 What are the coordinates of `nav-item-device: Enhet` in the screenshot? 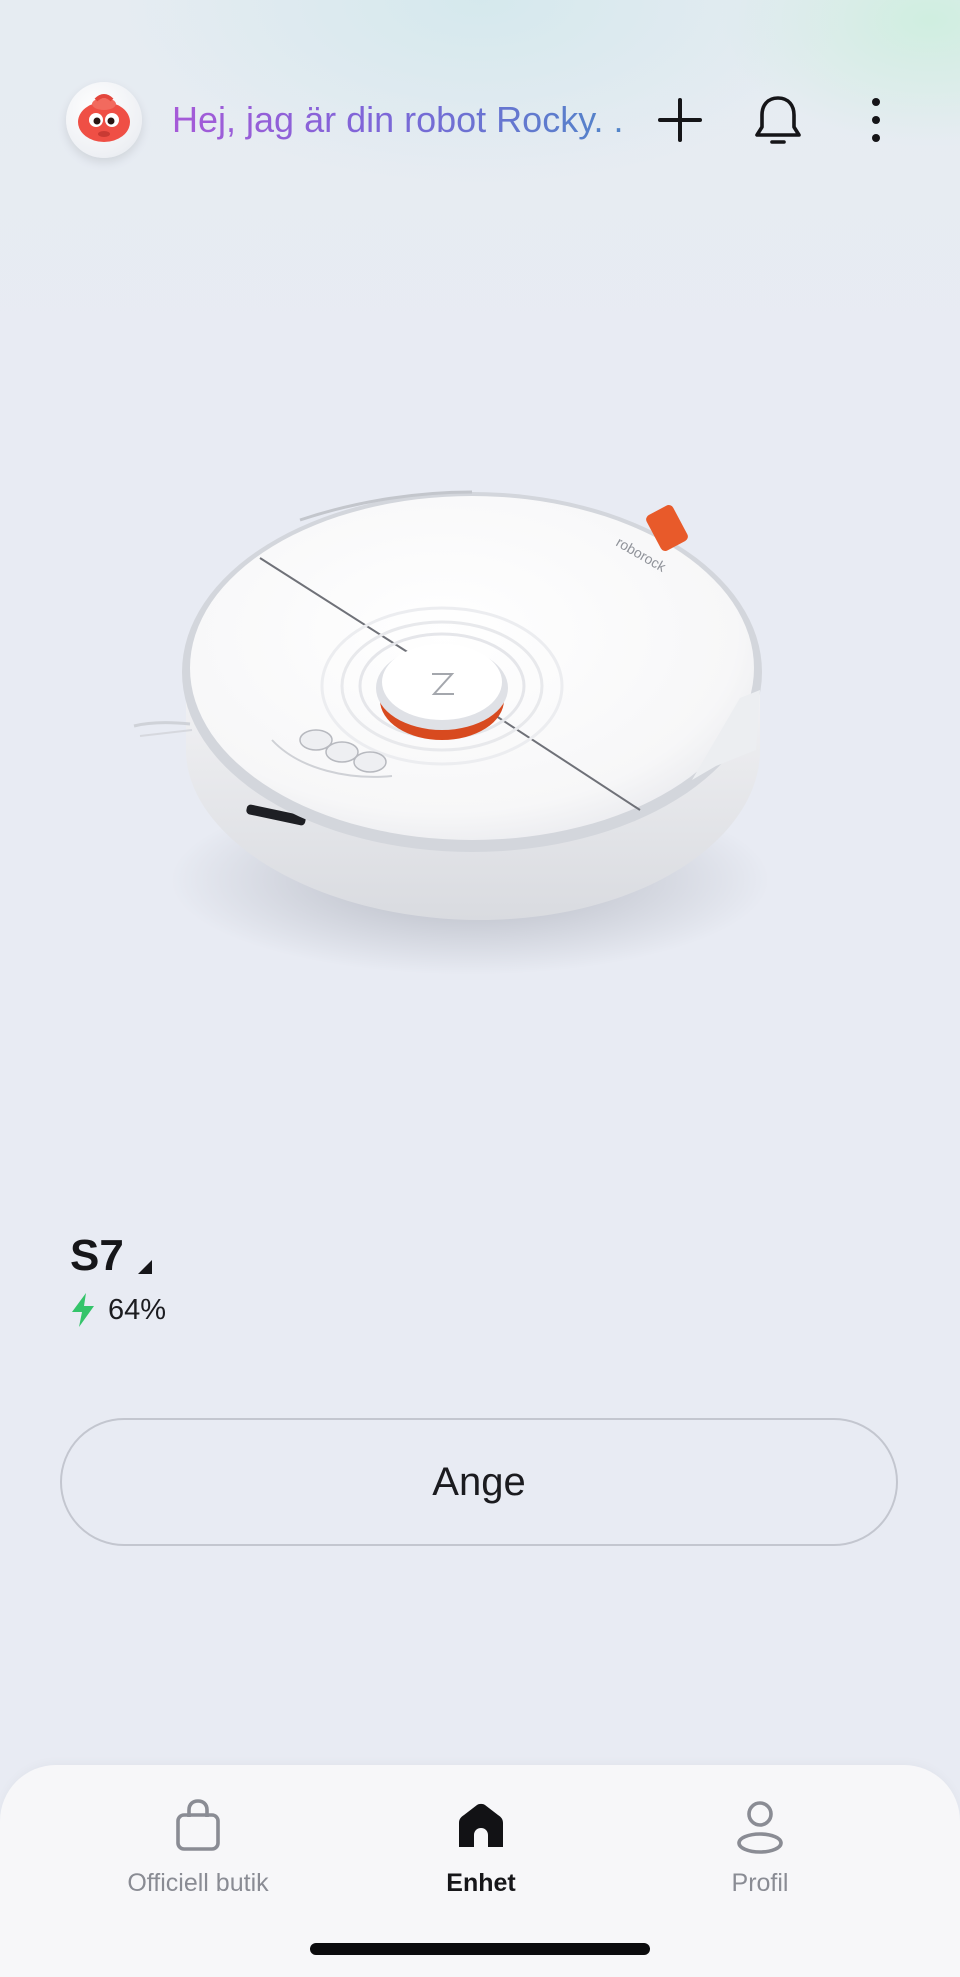 It's located at (481, 1855).